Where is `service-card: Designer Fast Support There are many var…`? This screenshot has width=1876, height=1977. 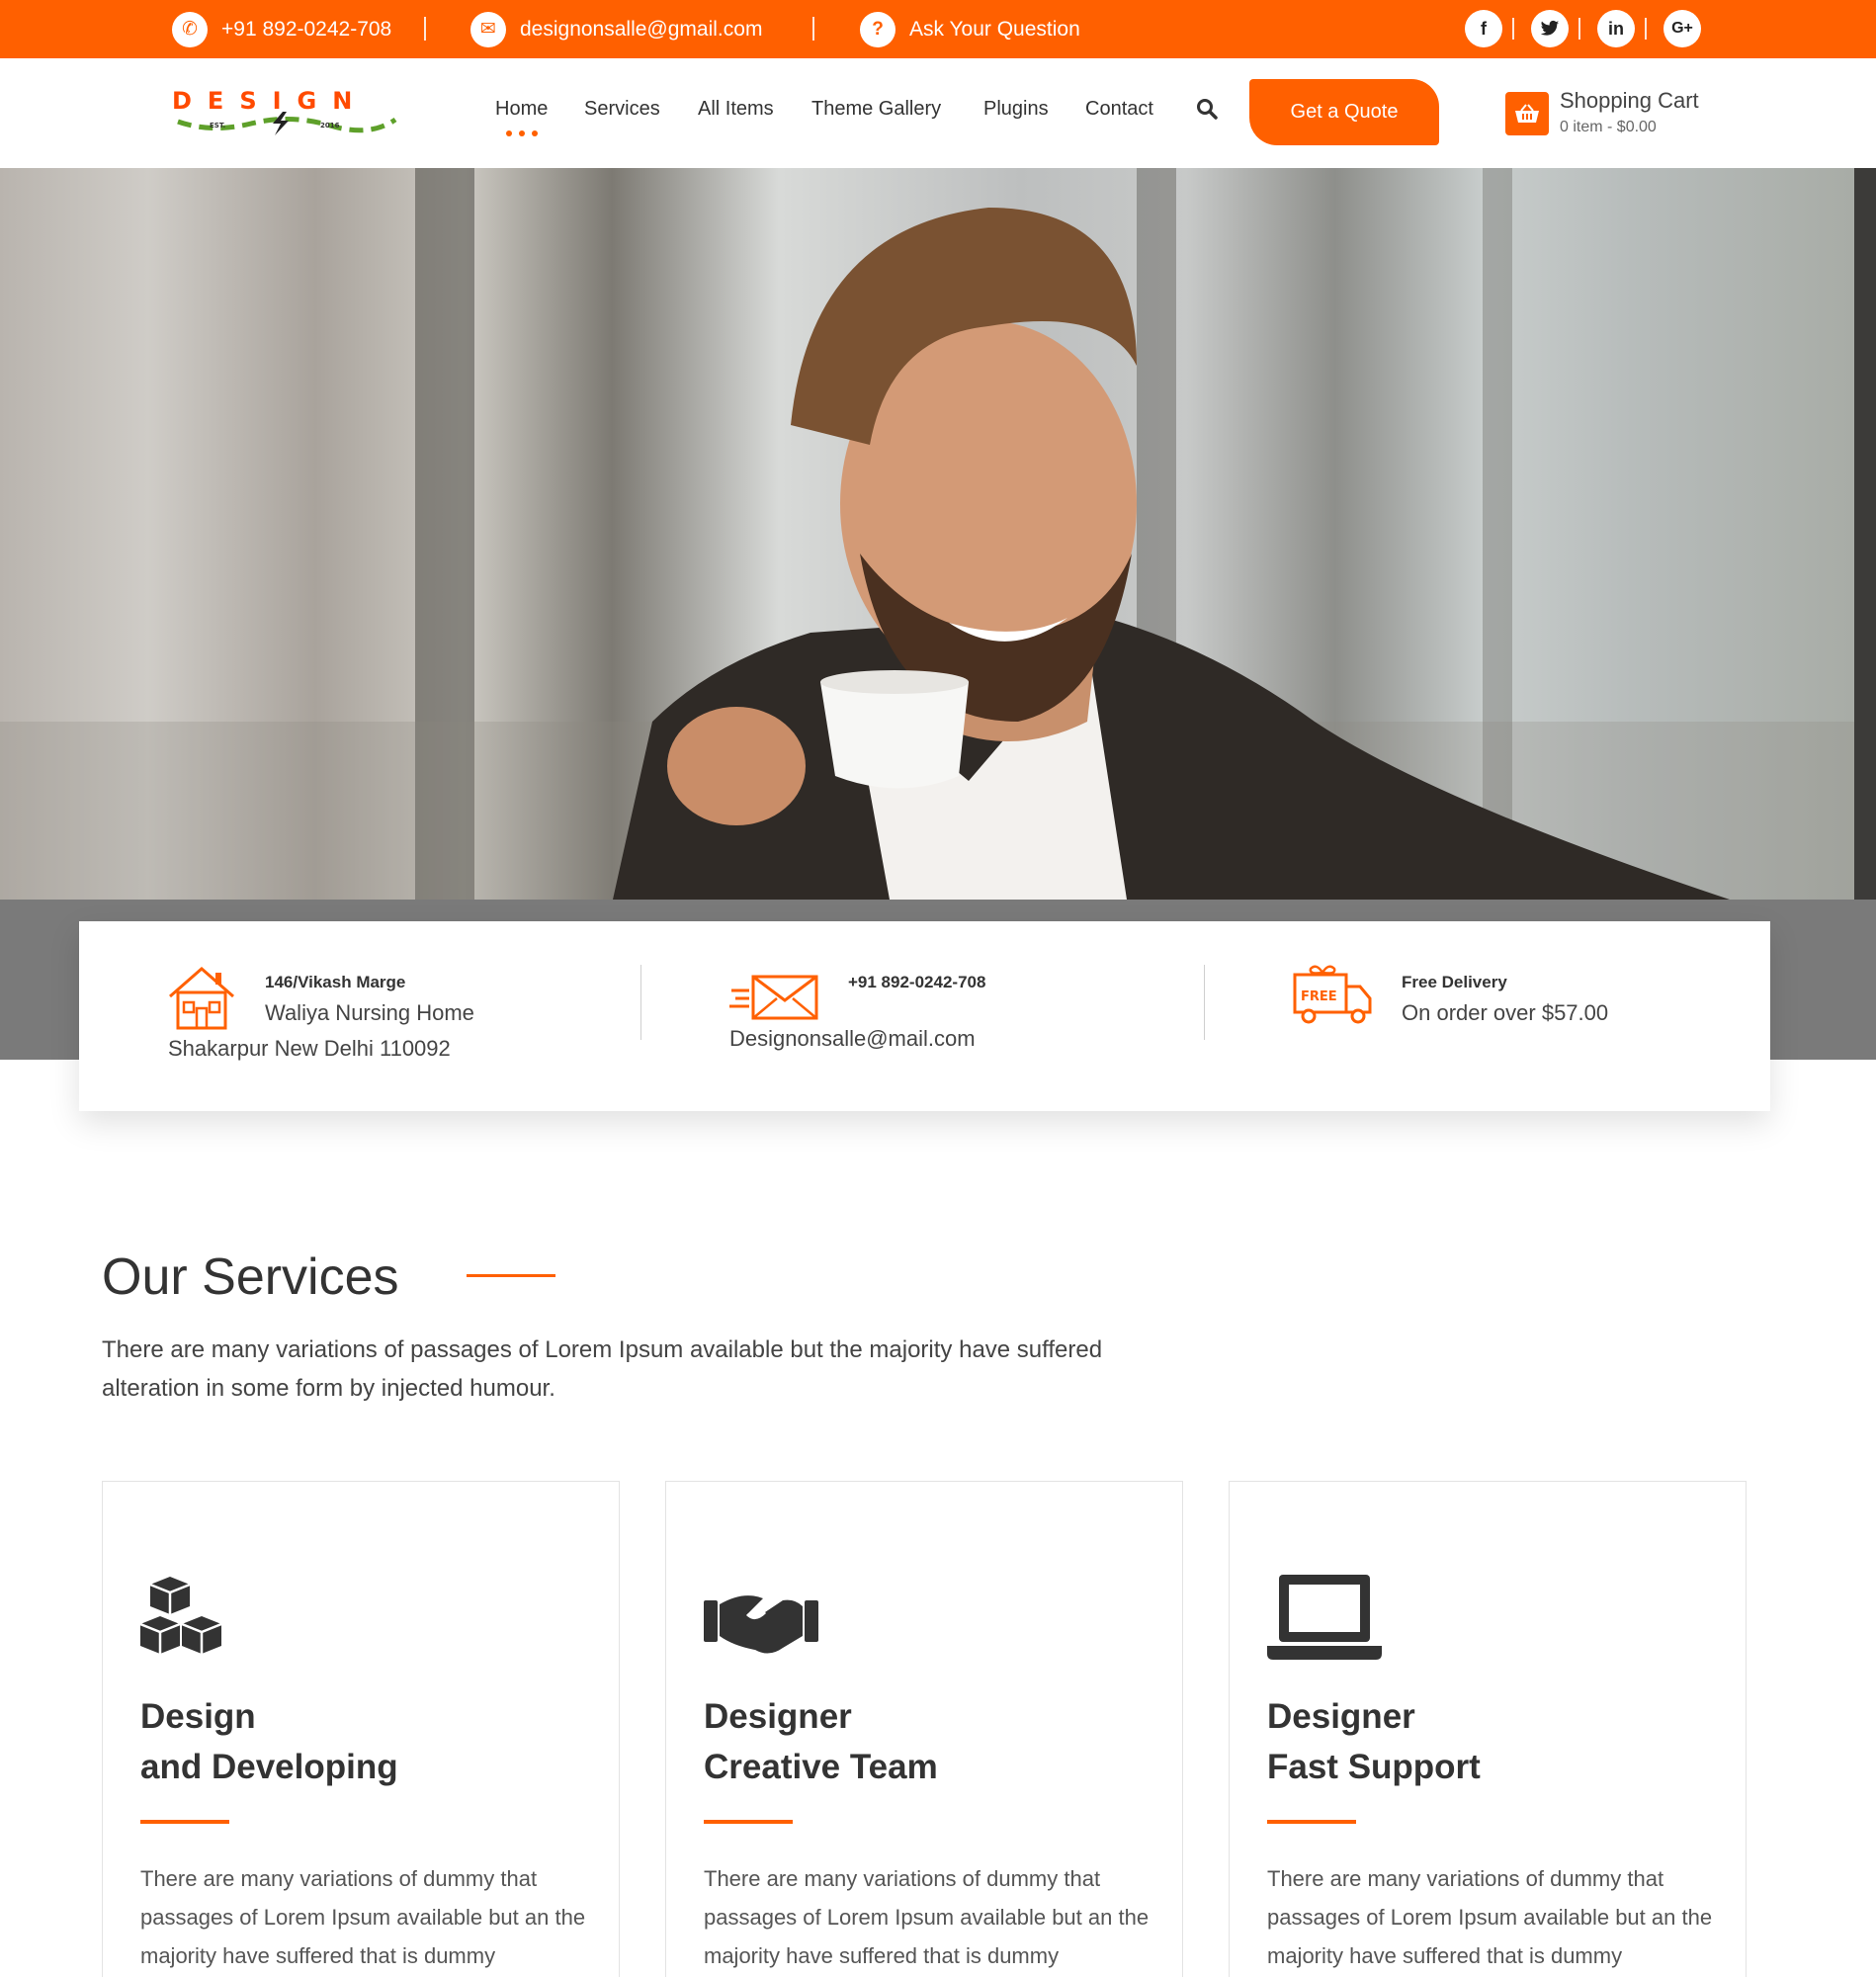
service-card: Designer Fast Support There are many var… is located at coordinates (1488, 1729).